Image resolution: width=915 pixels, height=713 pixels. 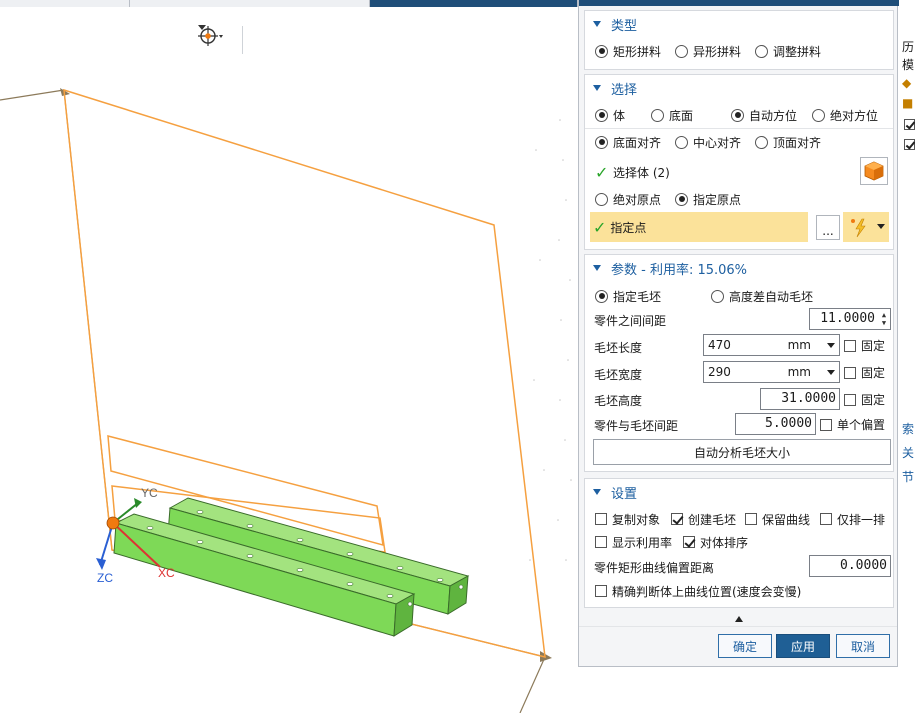 What do you see at coordinates (474, 3) in the screenshot?
I see `document-tab-active` at bounding box center [474, 3].